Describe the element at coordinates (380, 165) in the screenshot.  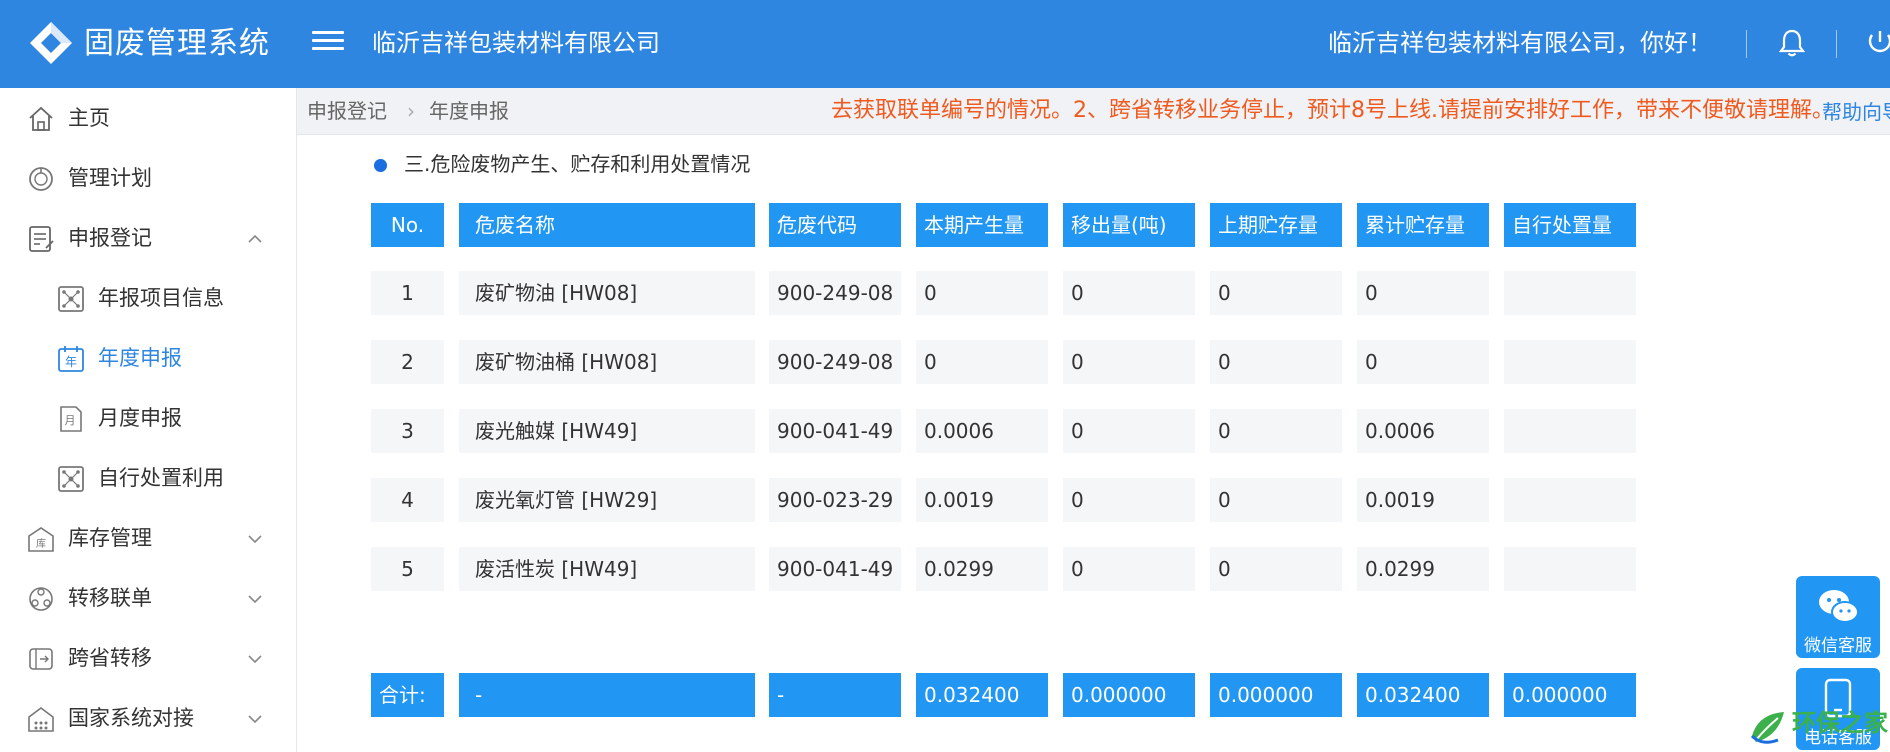
I see `section-bullet-icon` at that location.